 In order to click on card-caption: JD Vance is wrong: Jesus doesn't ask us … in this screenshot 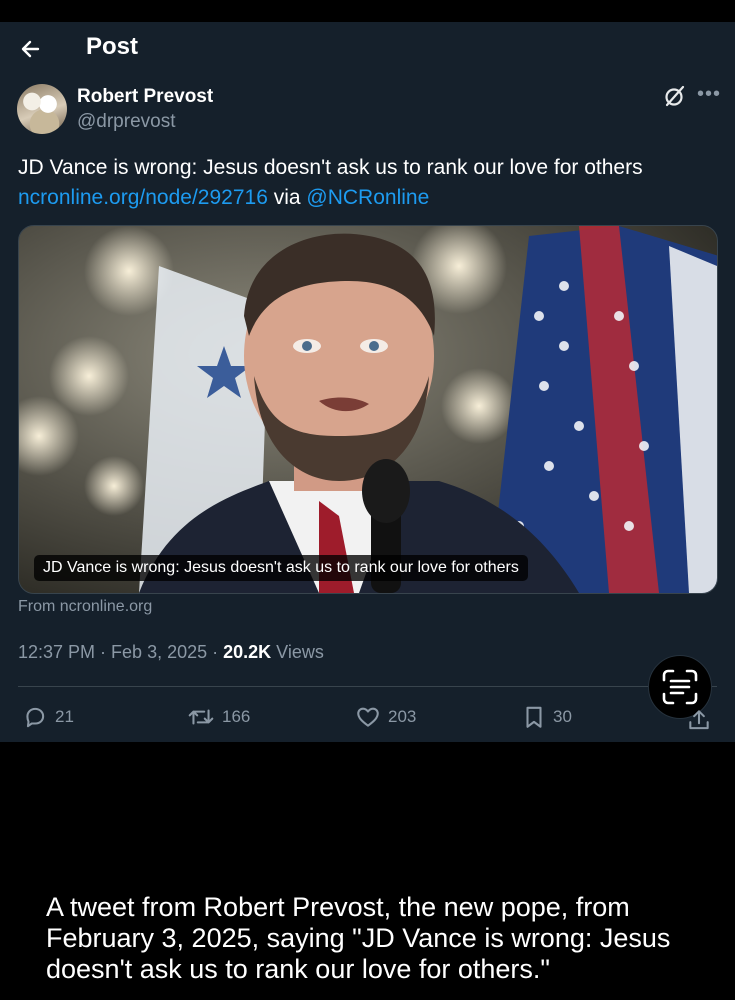, I will do `click(281, 568)`.